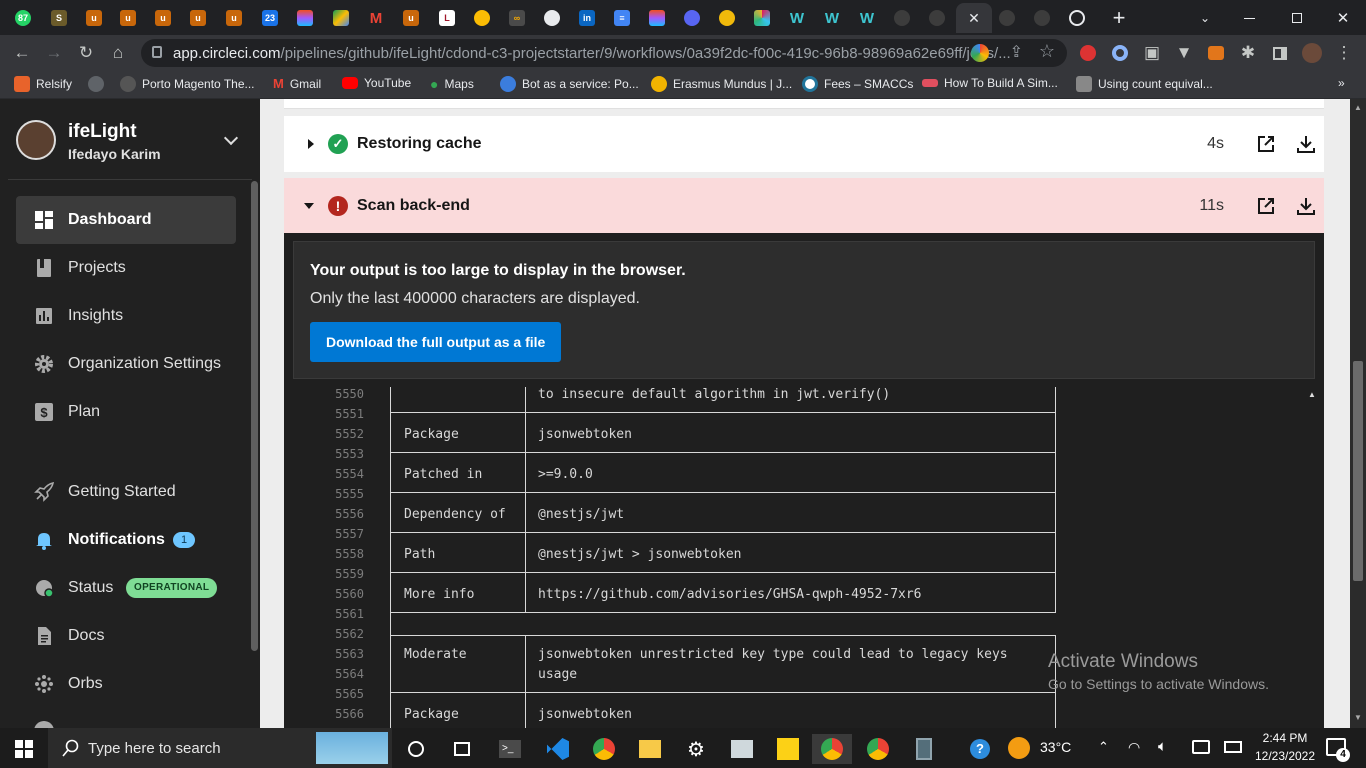 This screenshot has width=1366, height=768. What do you see at coordinates (878, 749) in the screenshot?
I see `taskbar-chrome-profile` at bounding box center [878, 749].